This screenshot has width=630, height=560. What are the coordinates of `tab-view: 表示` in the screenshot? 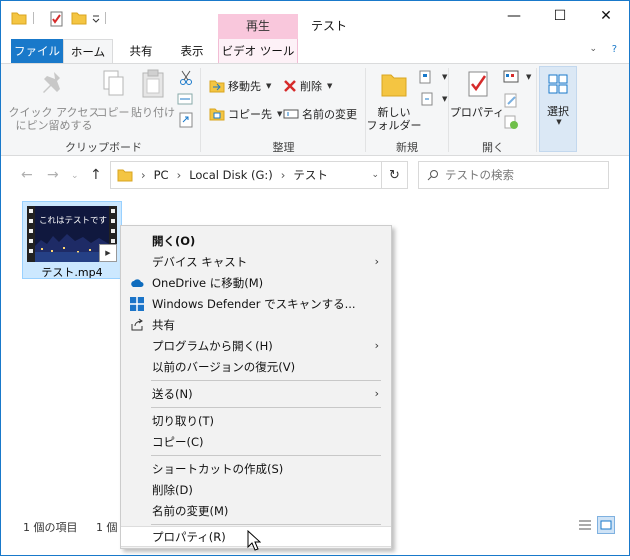 It's located at (192, 51).